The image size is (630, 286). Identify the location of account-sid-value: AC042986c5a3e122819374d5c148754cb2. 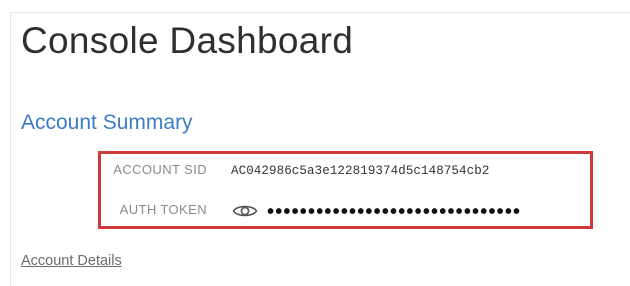
(360, 171).